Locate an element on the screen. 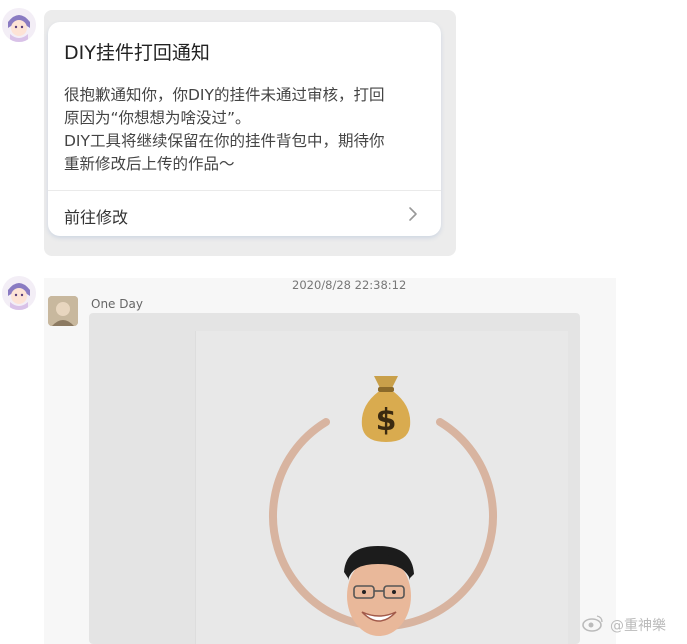 This screenshot has height=644, width=687. chevron-right-icon is located at coordinates (413, 214).